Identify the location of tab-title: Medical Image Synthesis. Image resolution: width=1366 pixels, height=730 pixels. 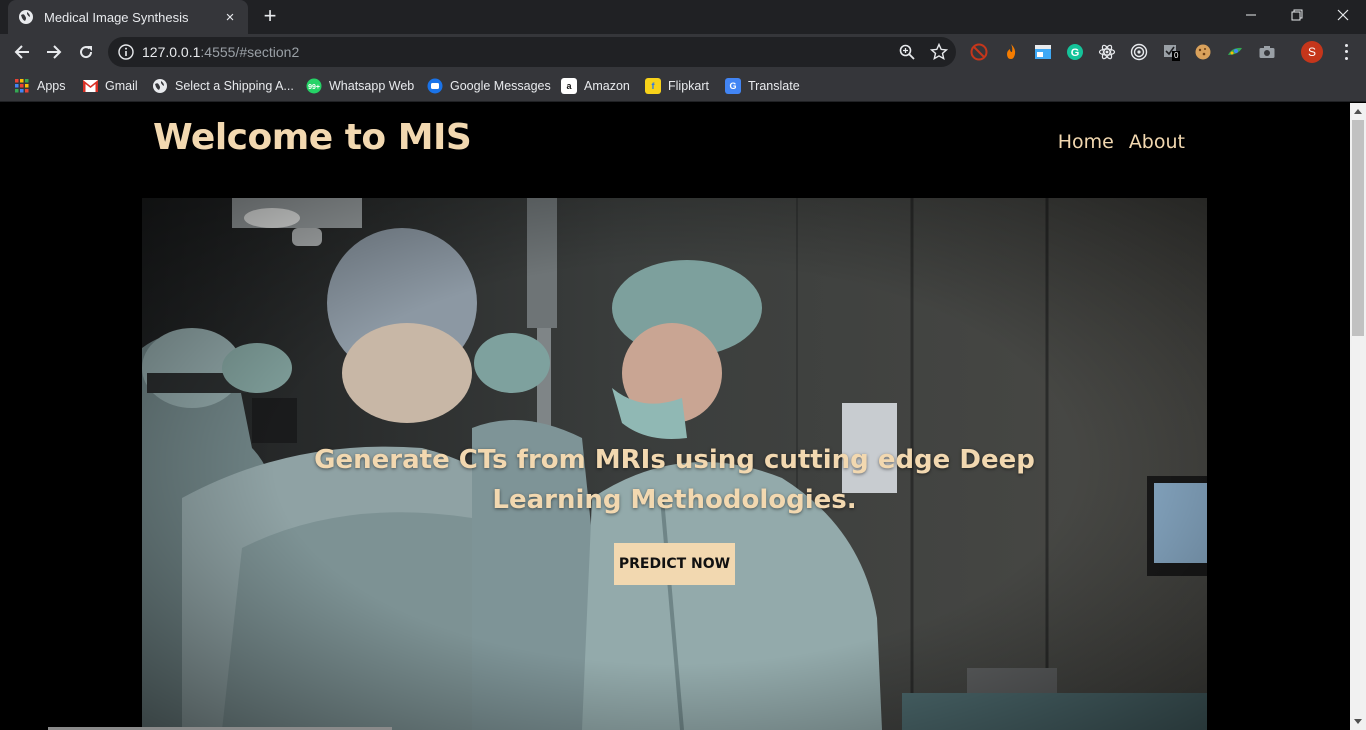
(116, 17).